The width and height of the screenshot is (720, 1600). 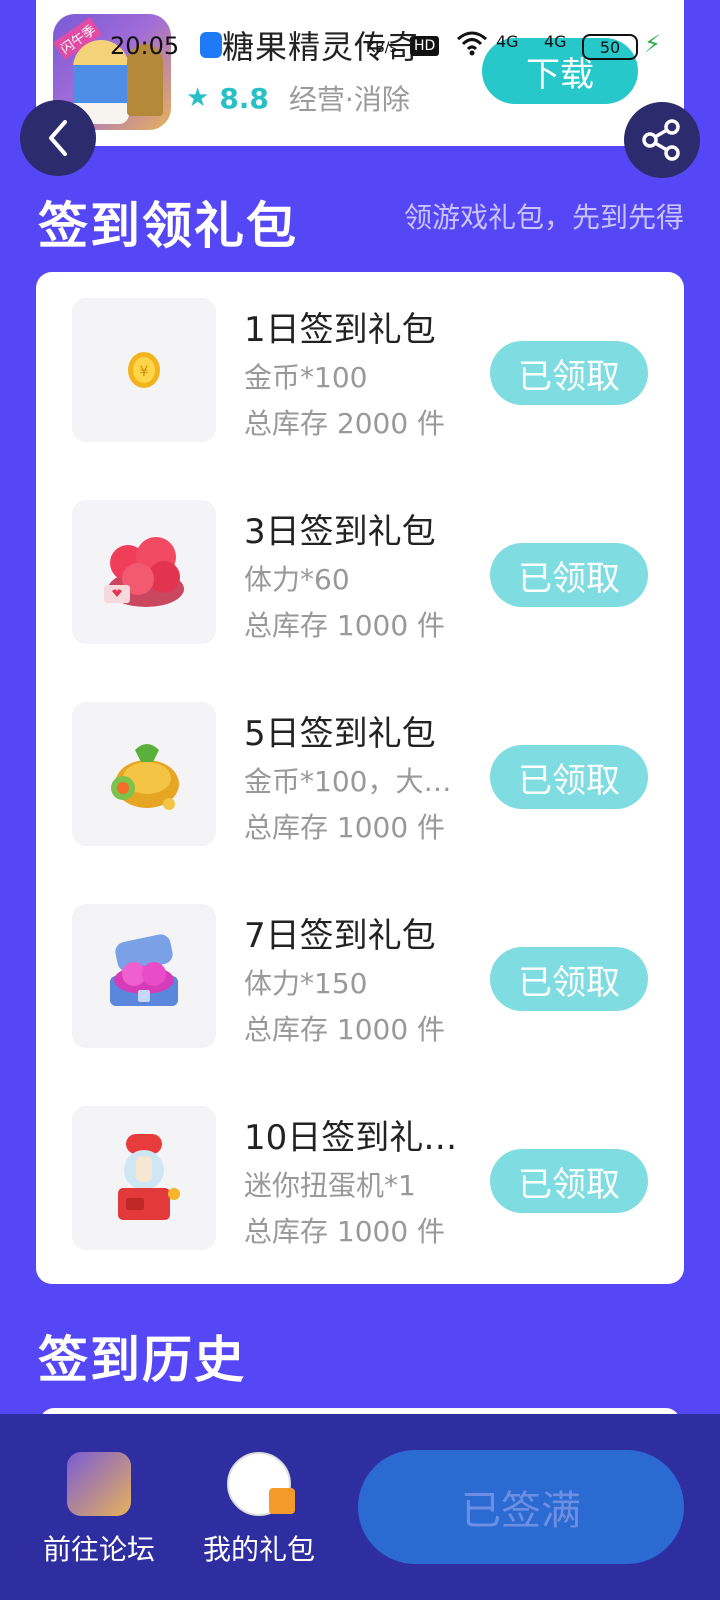 I want to click on signal-icon-2: 4G, so click(x=555, y=41).